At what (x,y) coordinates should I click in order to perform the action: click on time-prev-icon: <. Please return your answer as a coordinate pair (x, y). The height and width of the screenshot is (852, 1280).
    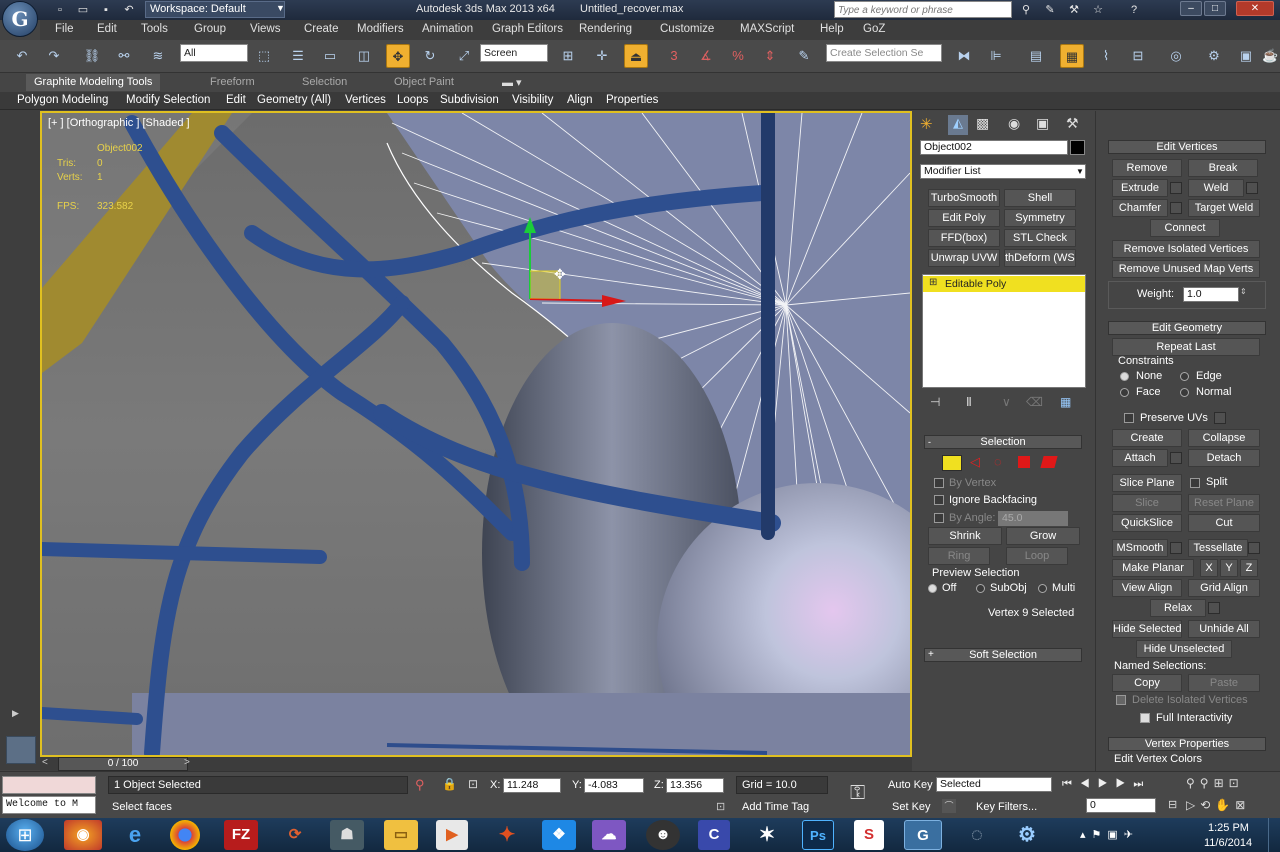
    Looking at the image, I should click on (45, 762).